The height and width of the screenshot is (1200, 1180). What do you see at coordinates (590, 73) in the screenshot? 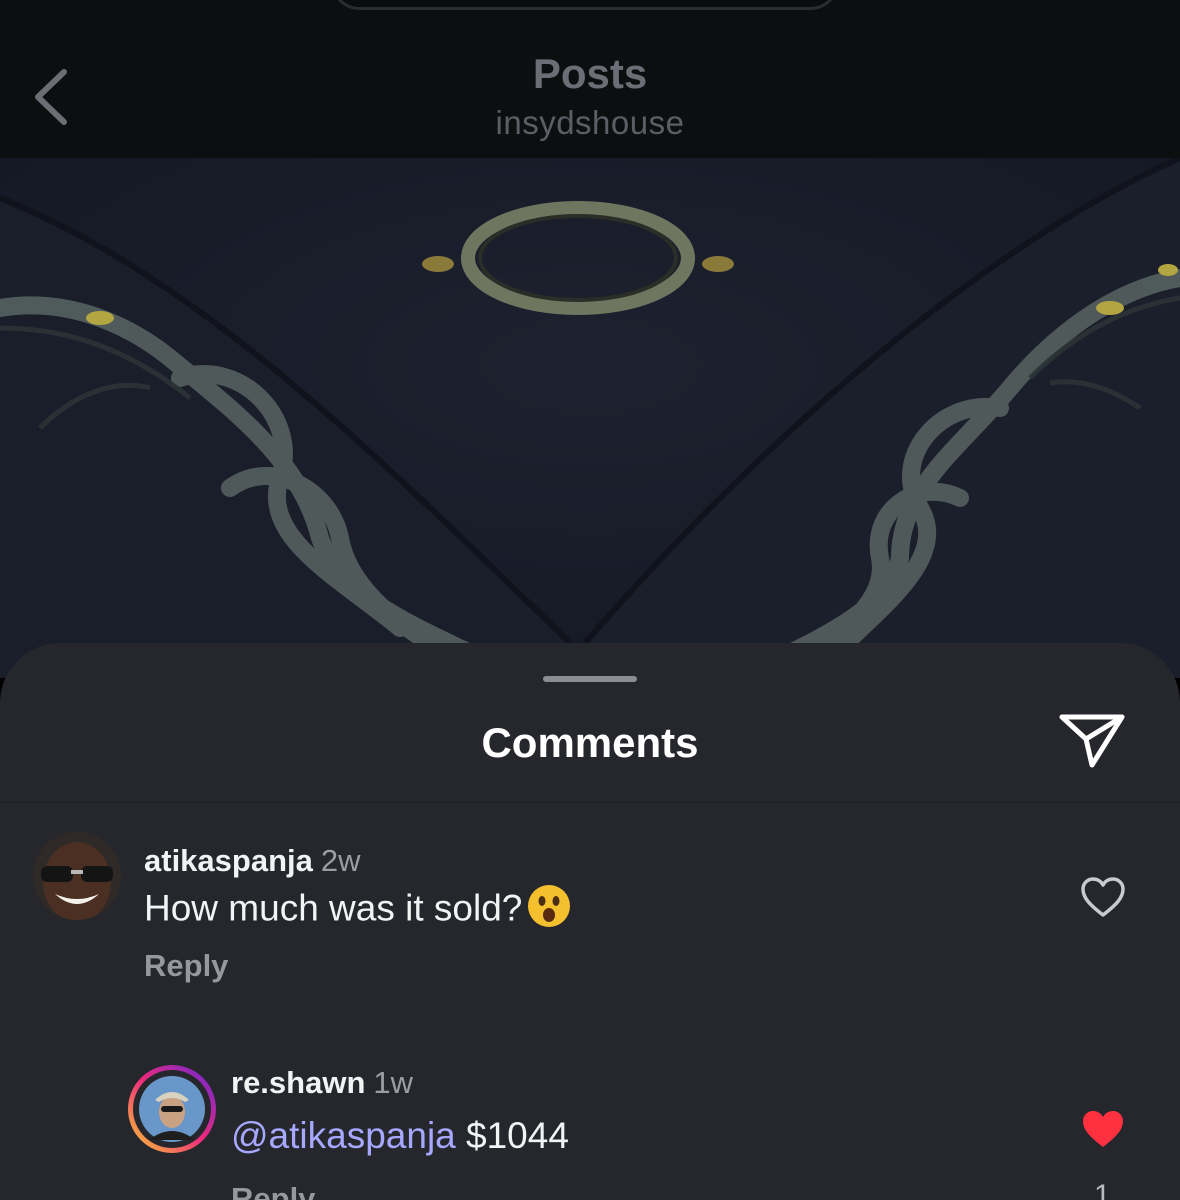
I see `page-title: Posts` at bounding box center [590, 73].